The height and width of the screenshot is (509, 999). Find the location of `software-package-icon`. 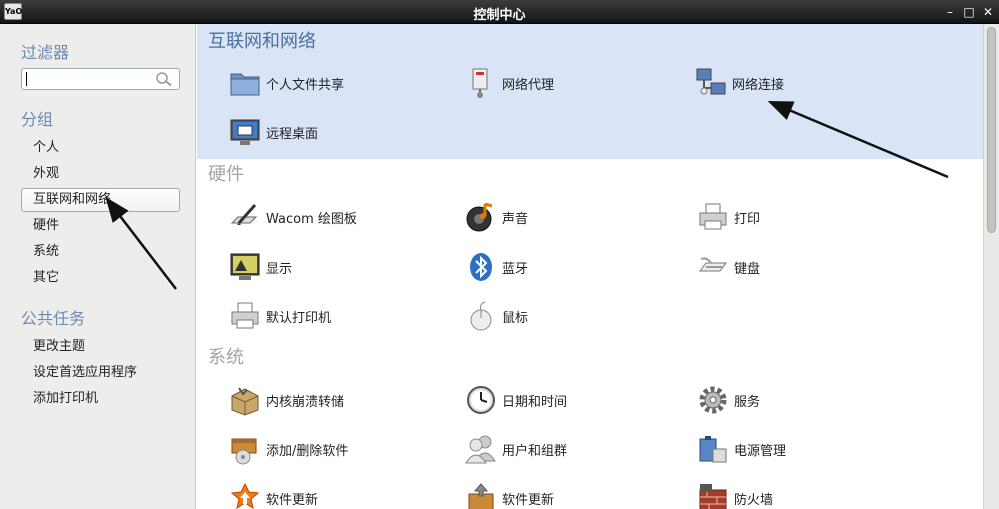

software-package-icon is located at coordinates (244, 451).